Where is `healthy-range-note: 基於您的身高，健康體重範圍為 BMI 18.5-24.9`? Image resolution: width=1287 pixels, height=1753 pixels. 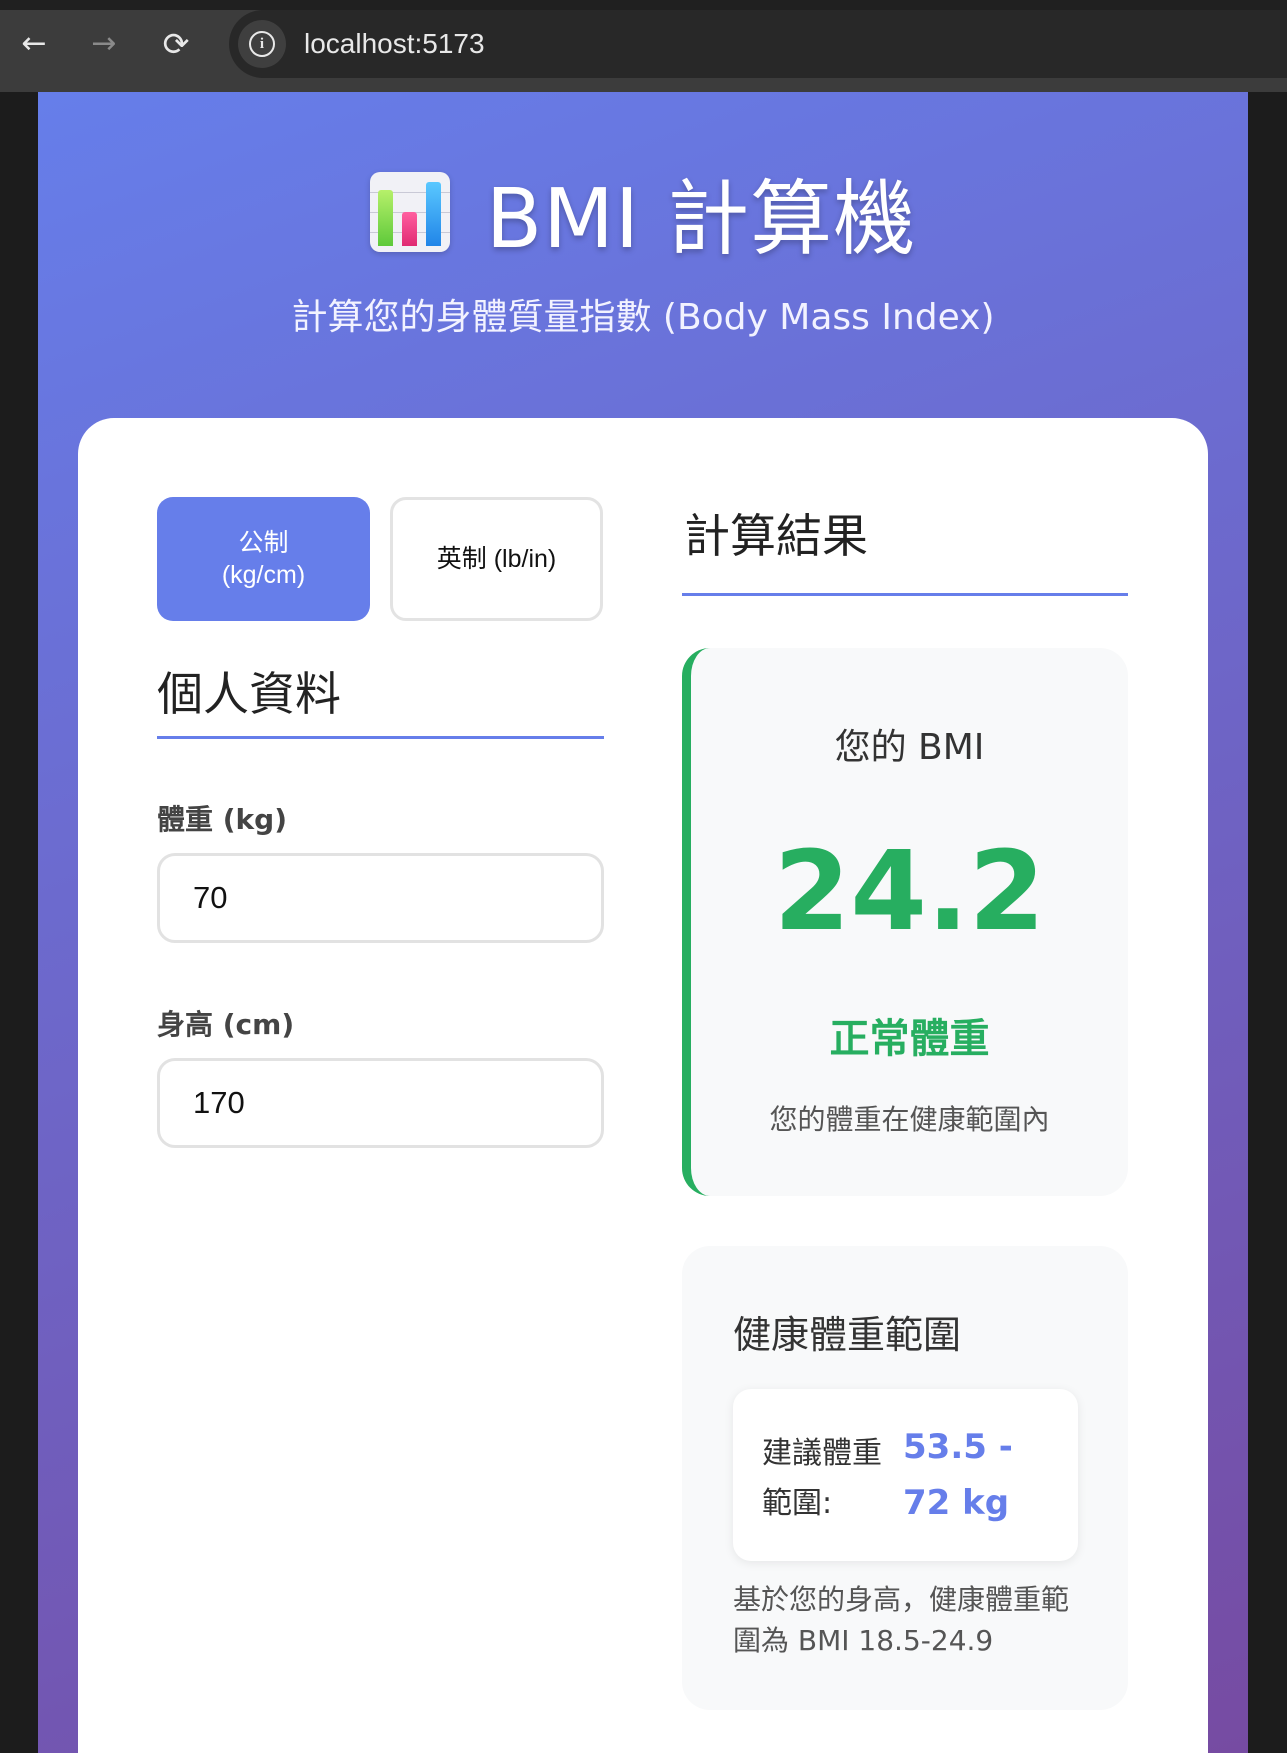 healthy-range-note: 基於您的身高，健康體重範圍為 BMI 18.5-24.9 is located at coordinates (901, 1620).